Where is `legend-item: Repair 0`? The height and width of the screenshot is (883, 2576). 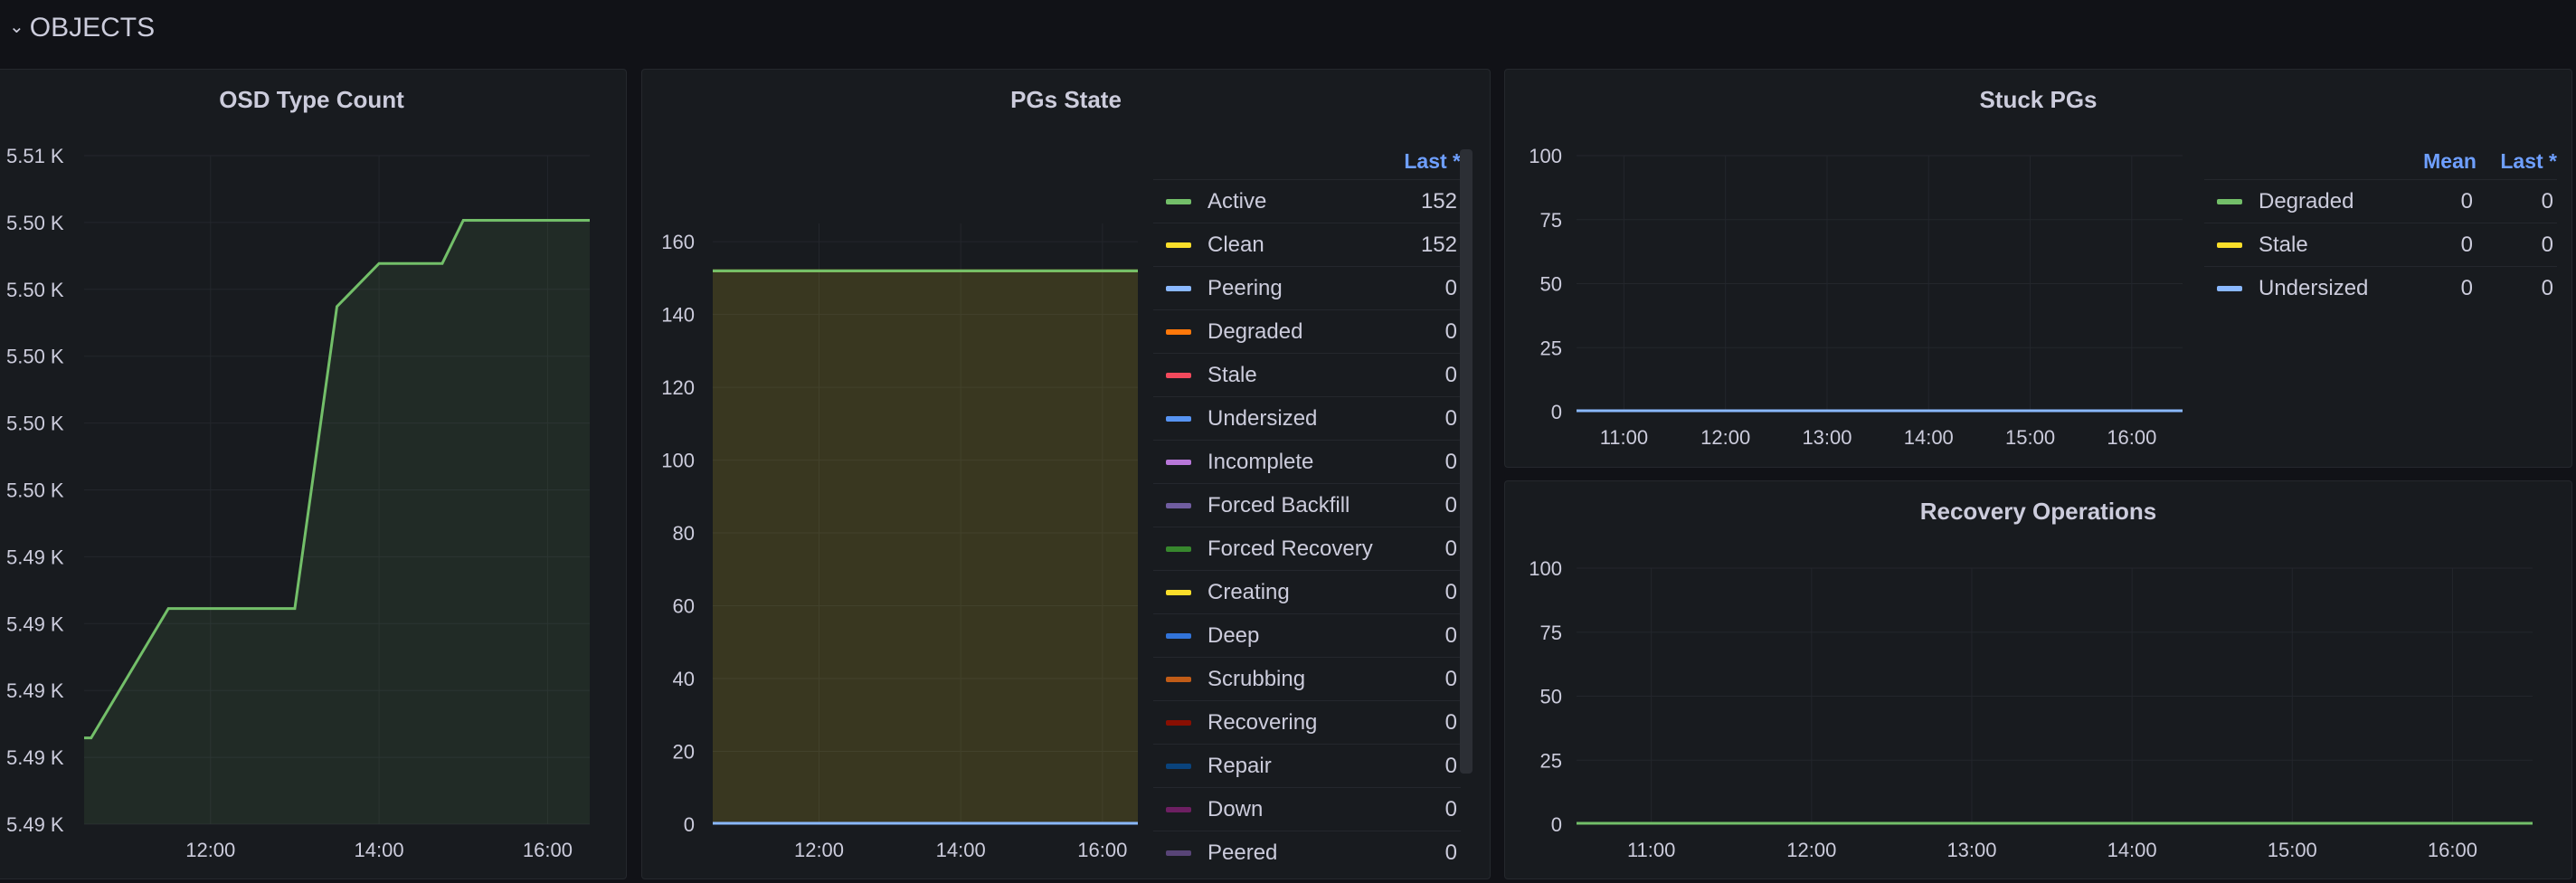
legend-item: Repair 0 is located at coordinates (1307, 766).